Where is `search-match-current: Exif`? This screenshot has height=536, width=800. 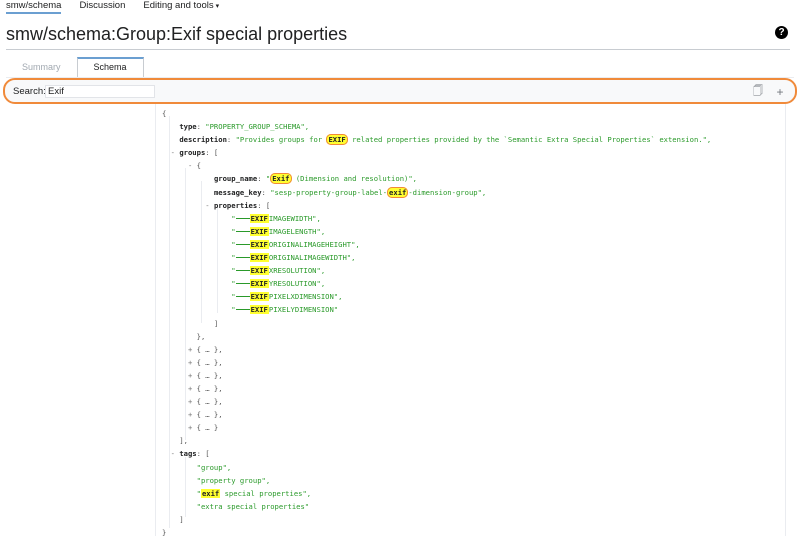 search-match-current: Exif is located at coordinates (281, 179).